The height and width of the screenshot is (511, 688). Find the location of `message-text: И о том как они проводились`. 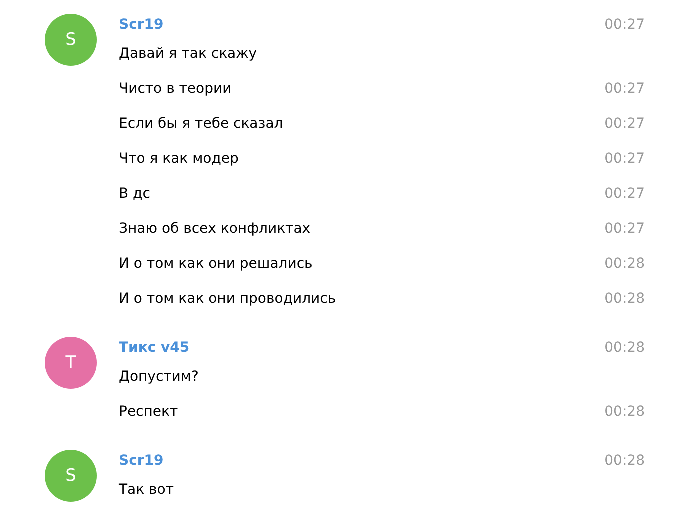

message-text: И о том как они проводились is located at coordinates (227, 298).